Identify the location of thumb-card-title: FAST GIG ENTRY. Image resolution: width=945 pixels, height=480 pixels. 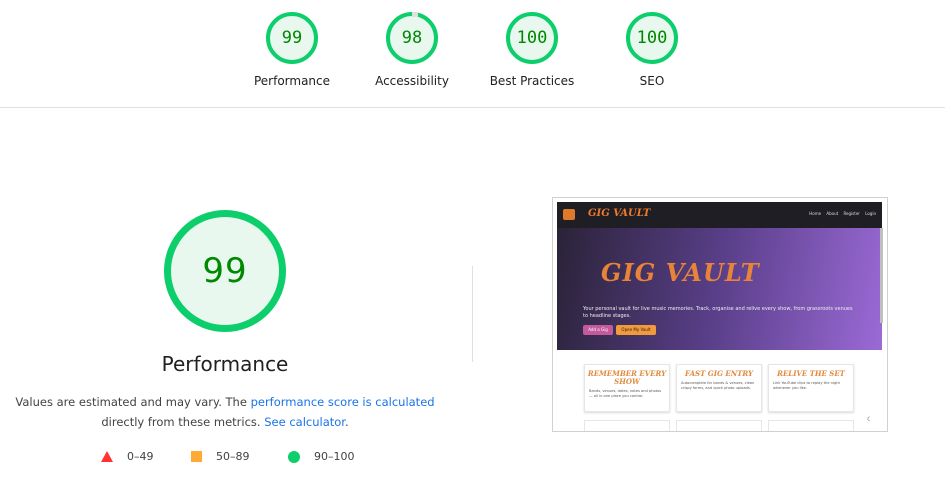
(719, 373).